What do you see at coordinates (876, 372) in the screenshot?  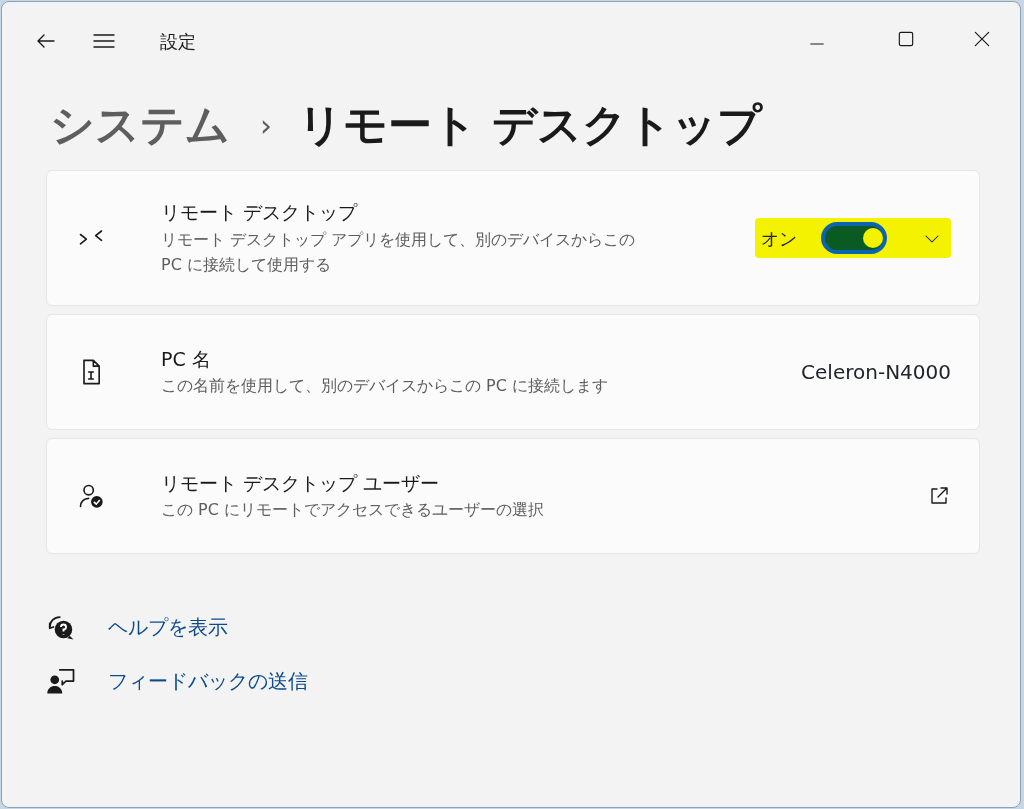 I see `pc-name-value: Celeron-N4000` at bounding box center [876, 372].